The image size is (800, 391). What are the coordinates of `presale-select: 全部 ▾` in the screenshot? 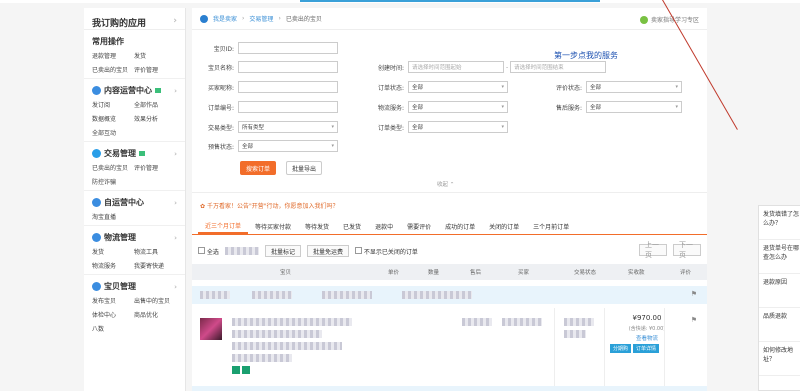 It's located at (288, 146).